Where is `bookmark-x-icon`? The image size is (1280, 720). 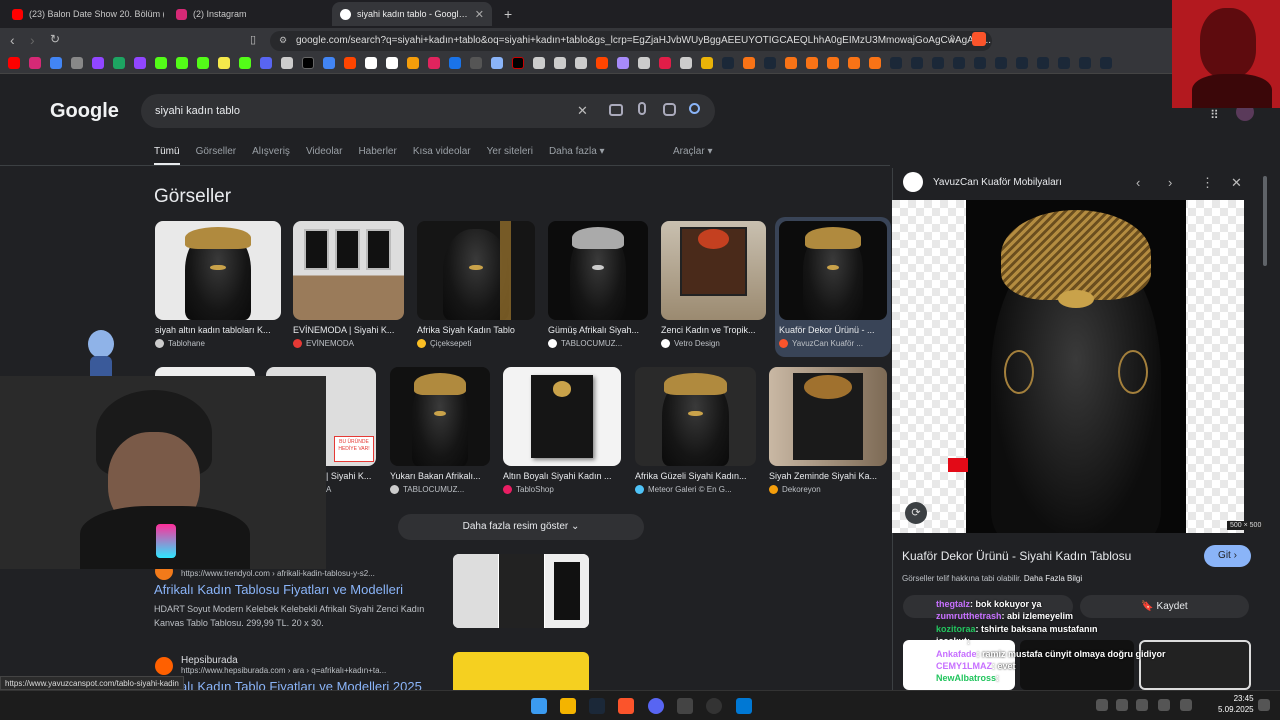
bookmark-x-icon is located at coordinates (308, 63).